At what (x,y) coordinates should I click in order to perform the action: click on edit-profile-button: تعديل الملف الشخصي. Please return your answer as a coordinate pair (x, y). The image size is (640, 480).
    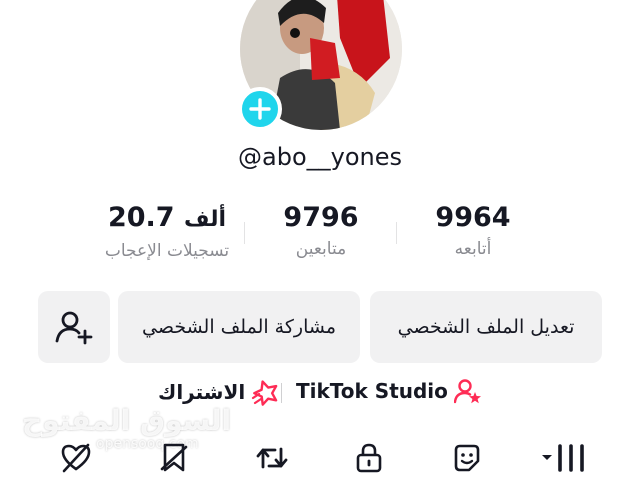
    Looking at the image, I should click on (486, 327).